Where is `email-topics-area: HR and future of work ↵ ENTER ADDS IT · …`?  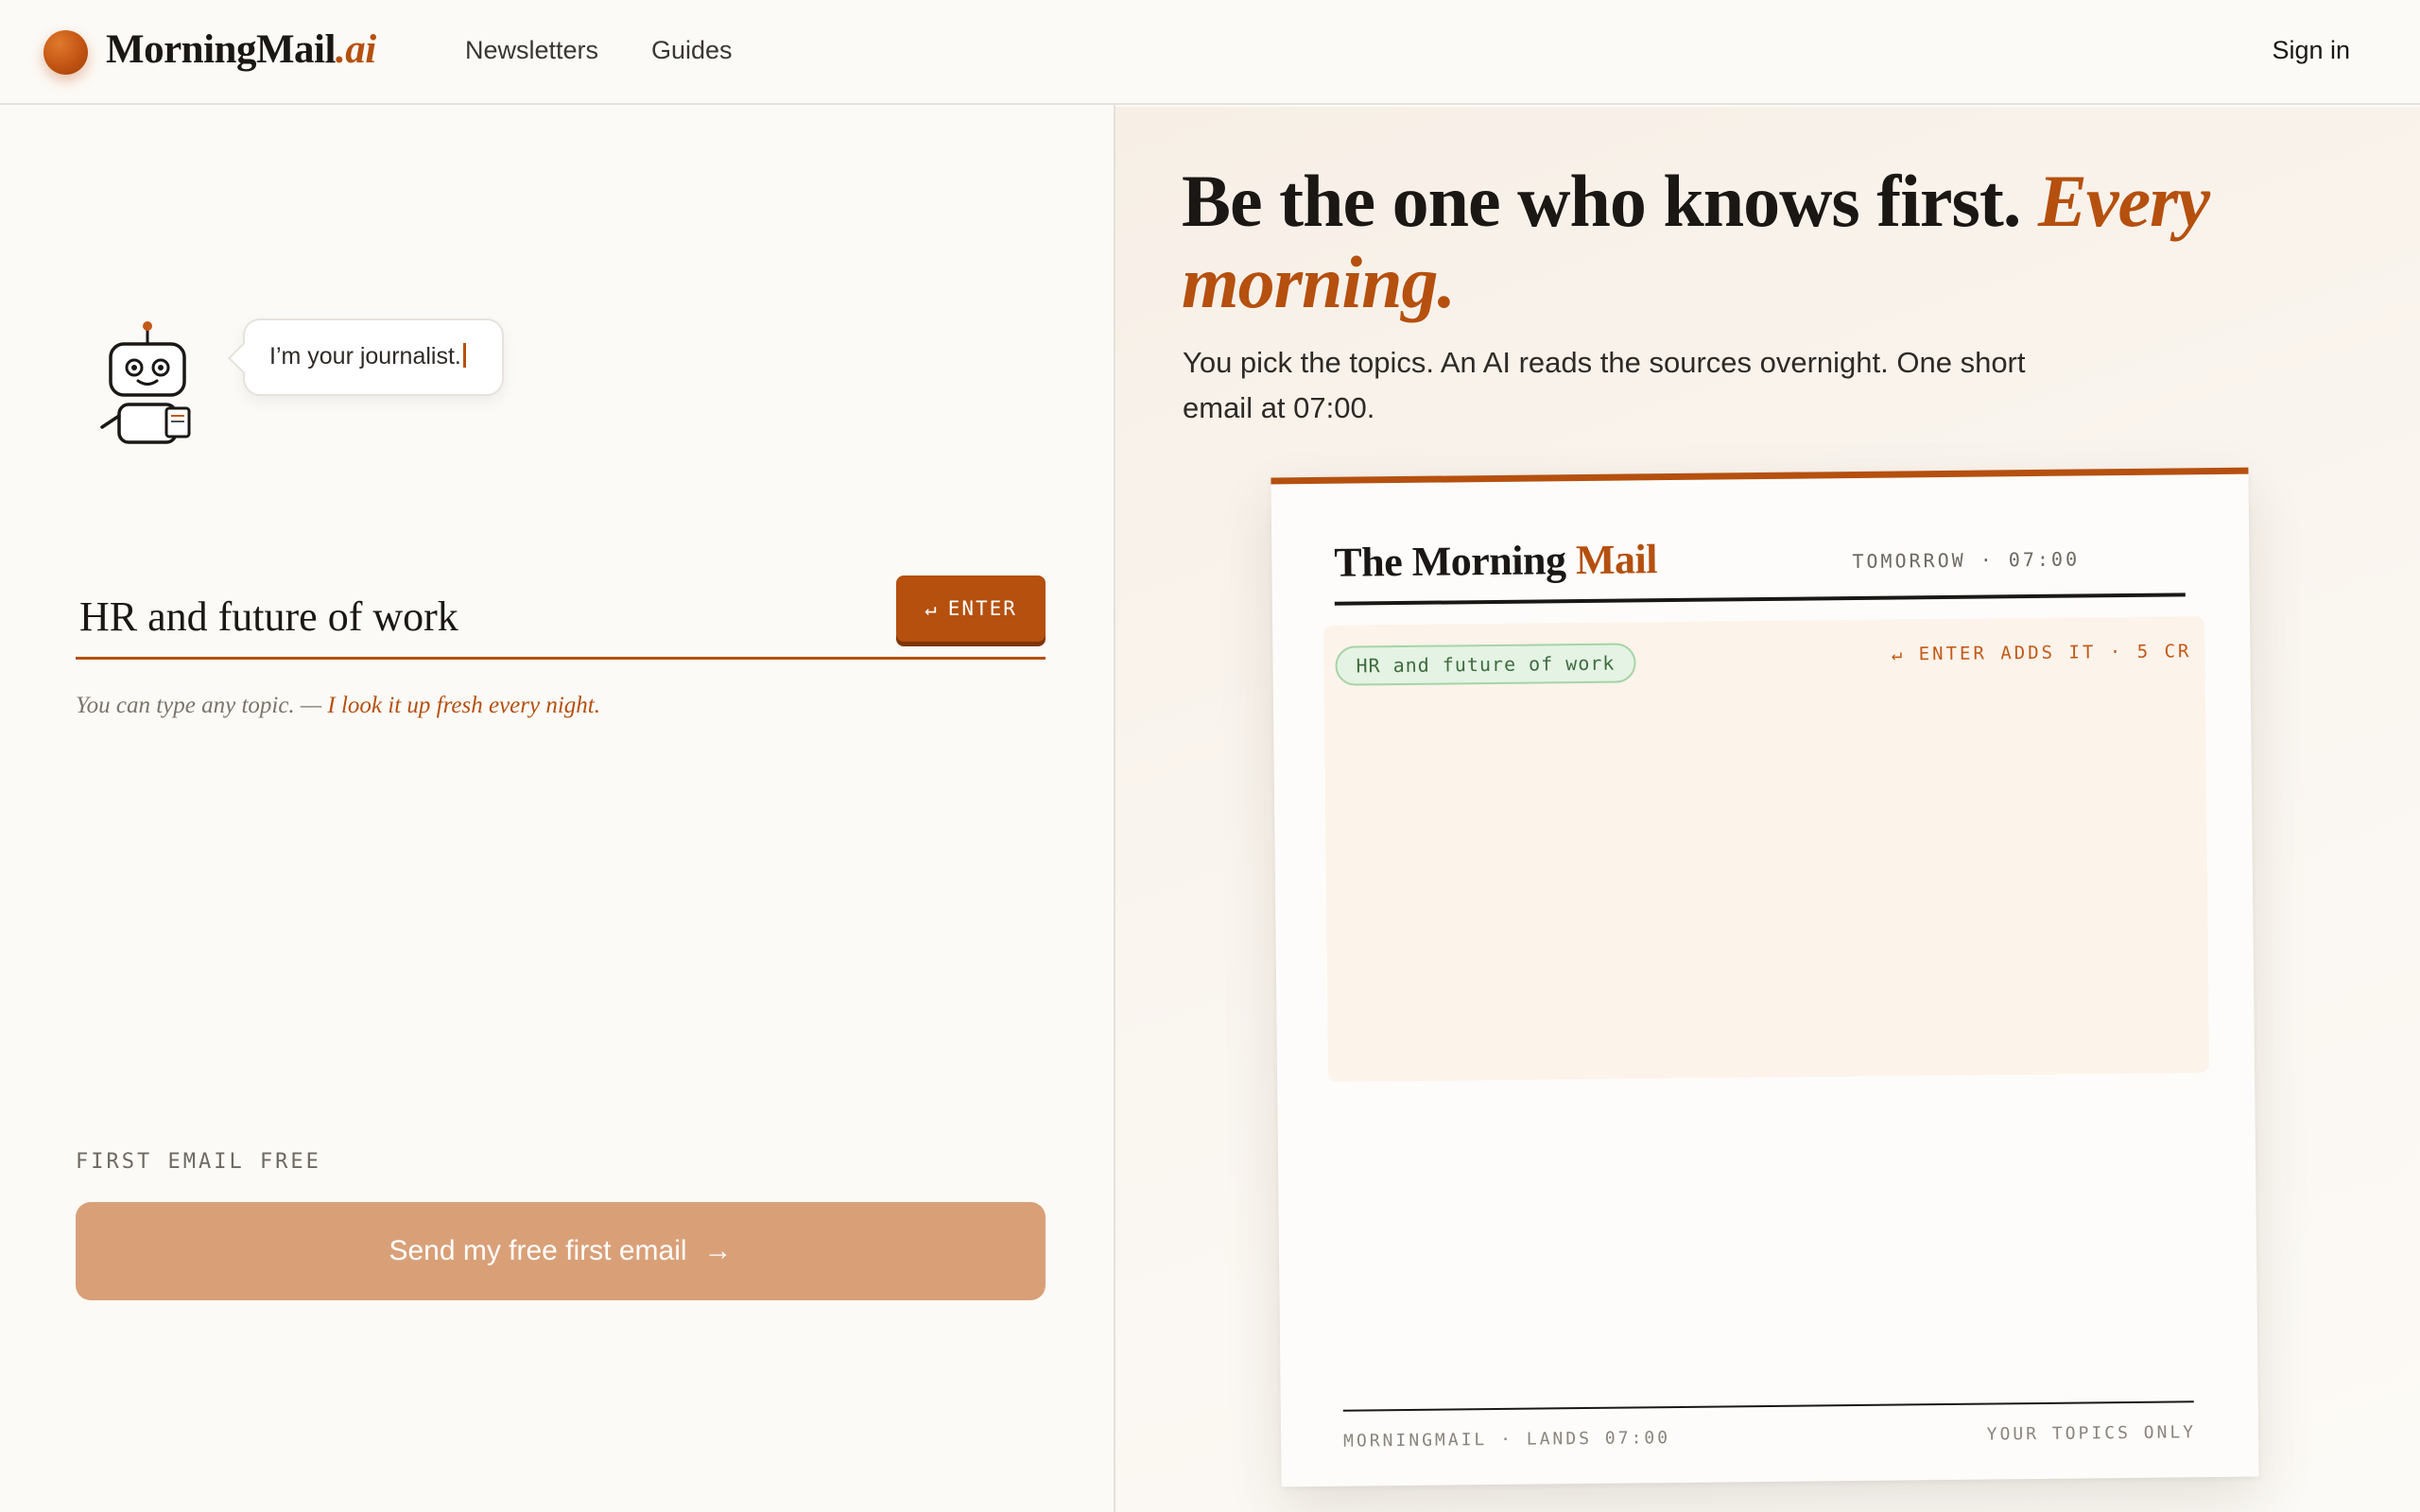
email-topics-area: HR and future of work ↵ ENTER ADDS IT · … is located at coordinates (1766, 849).